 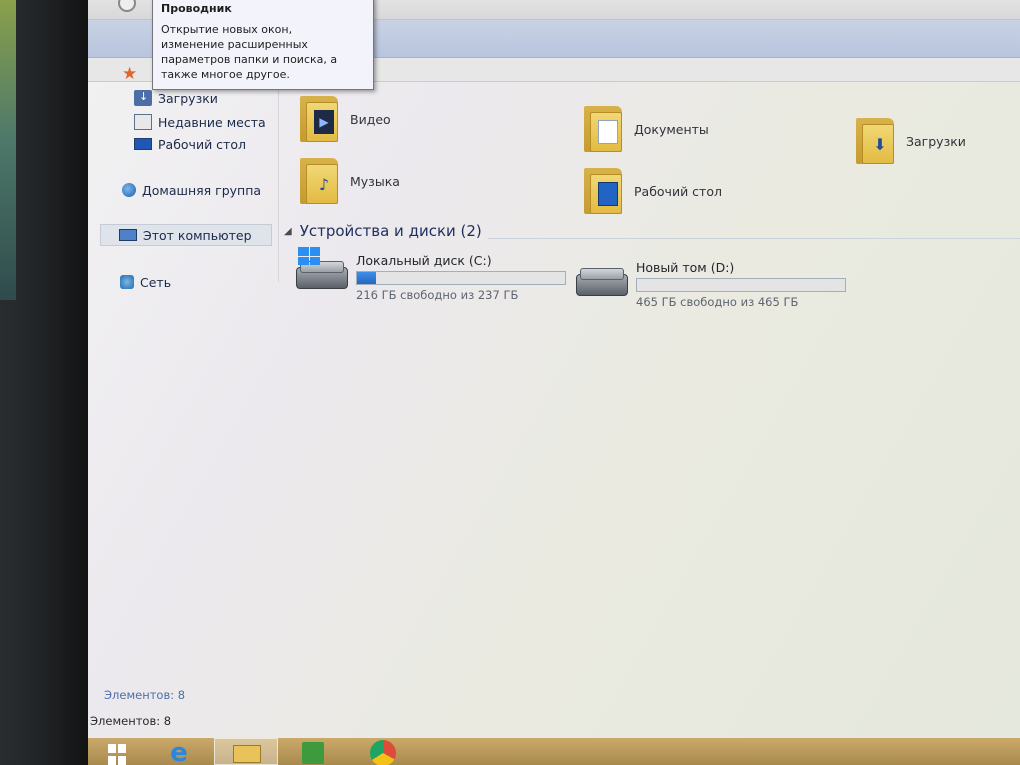 What do you see at coordinates (390, 231) in the screenshot?
I see `section-title: Устройства и диски (2)` at bounding box center [390, 231].